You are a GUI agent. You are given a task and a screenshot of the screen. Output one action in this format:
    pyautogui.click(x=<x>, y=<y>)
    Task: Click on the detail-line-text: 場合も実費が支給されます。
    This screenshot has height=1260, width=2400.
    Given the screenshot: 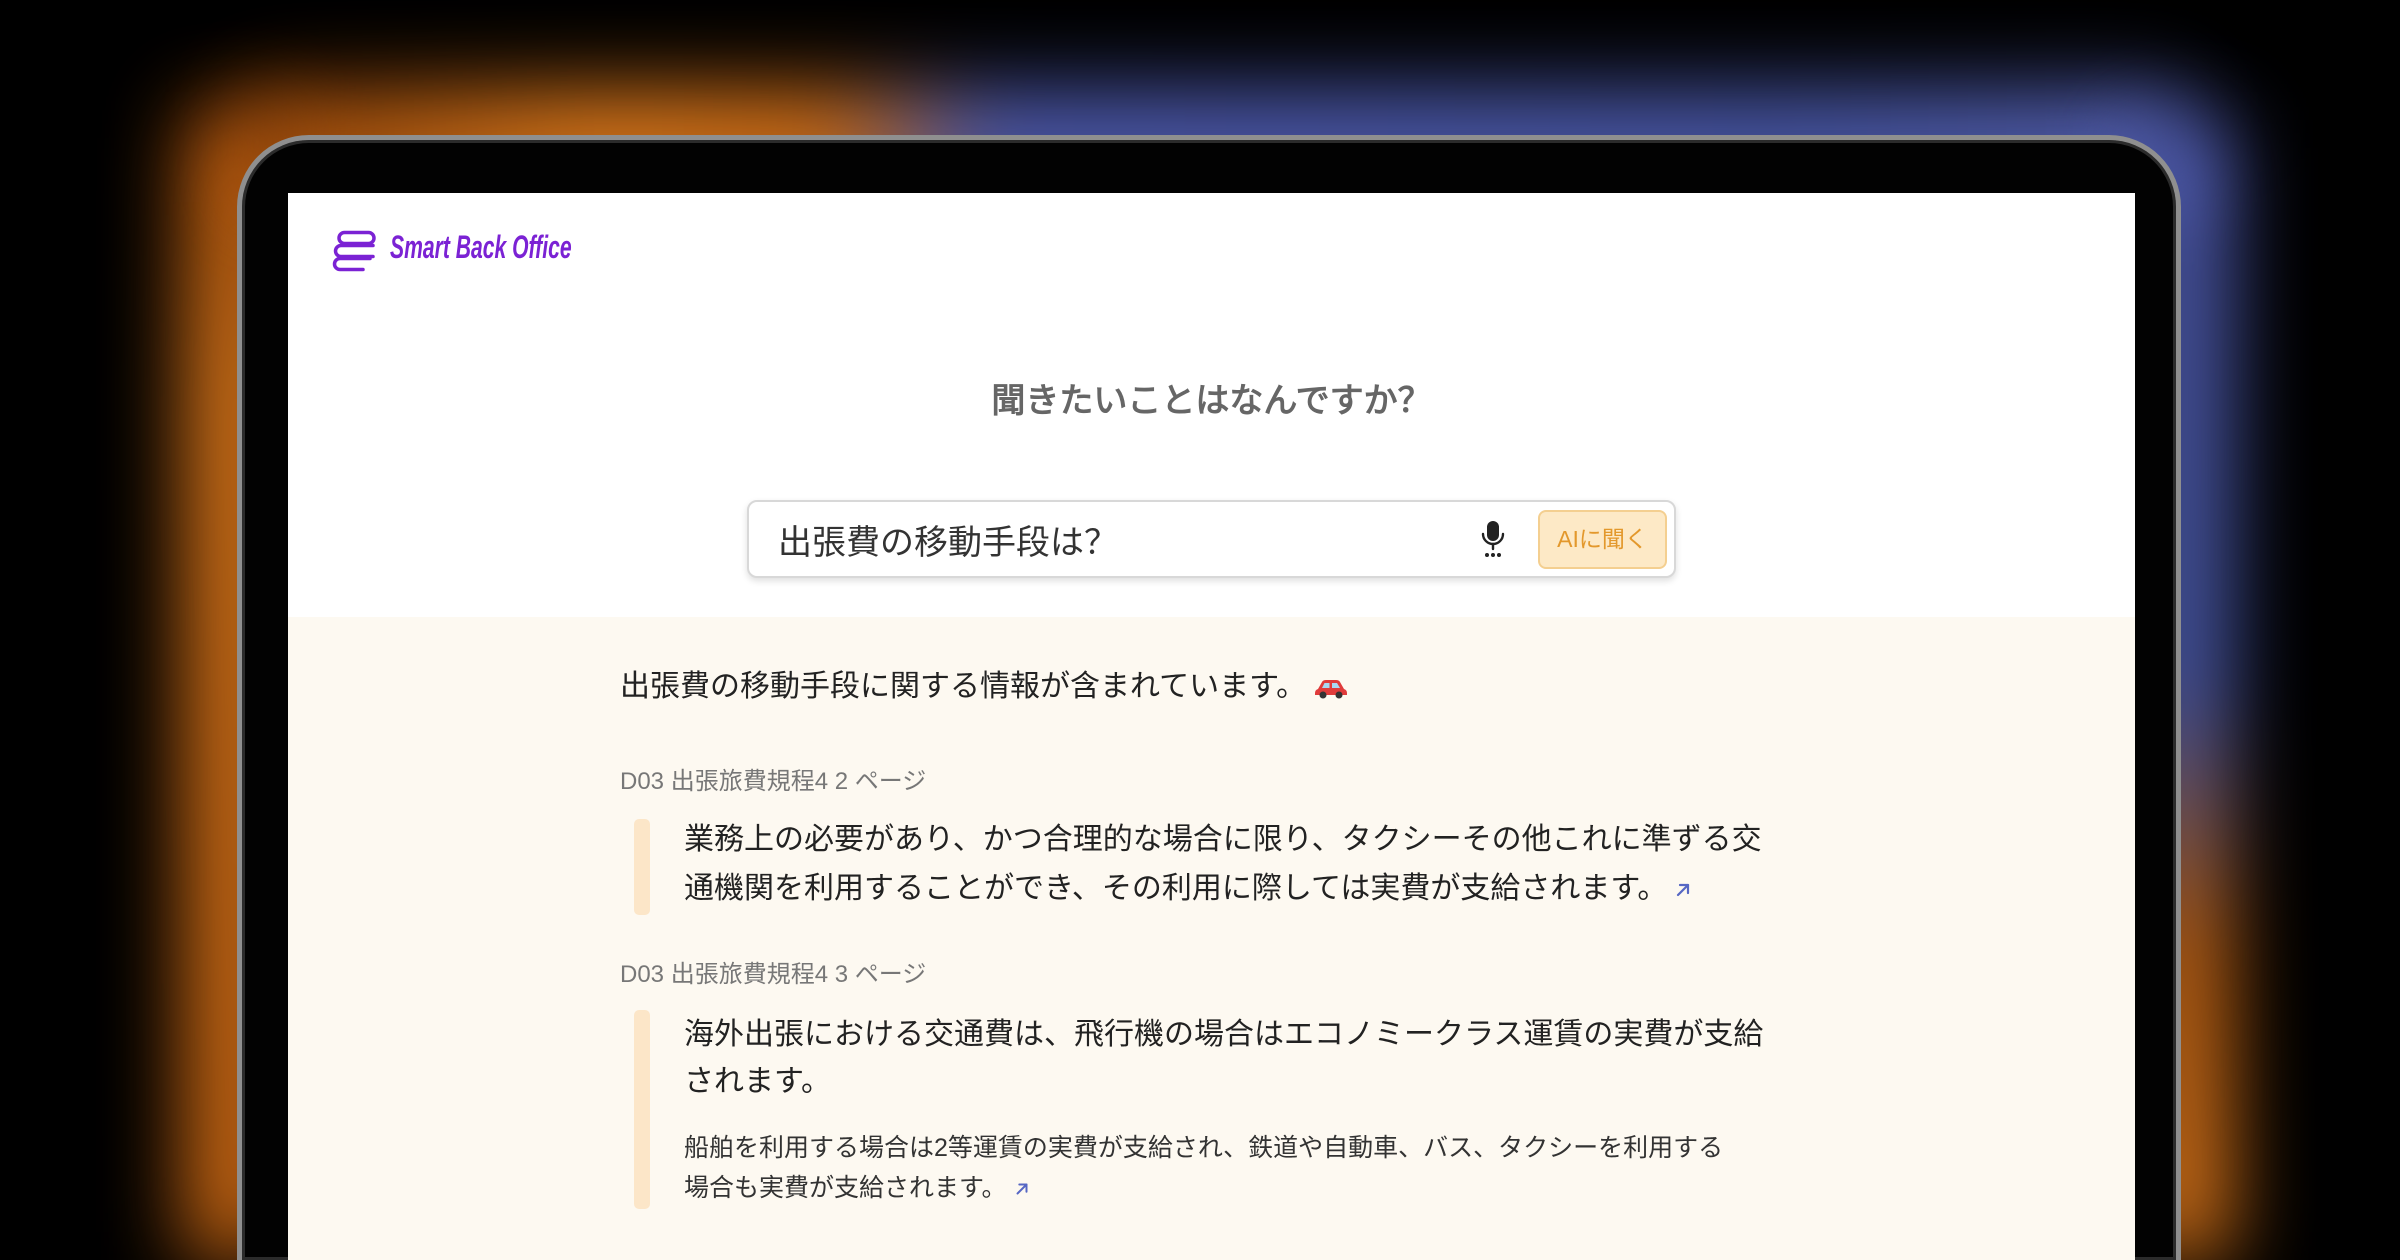 What is the action you would take?
    pyautogui.click(x=845, y=1188)
    